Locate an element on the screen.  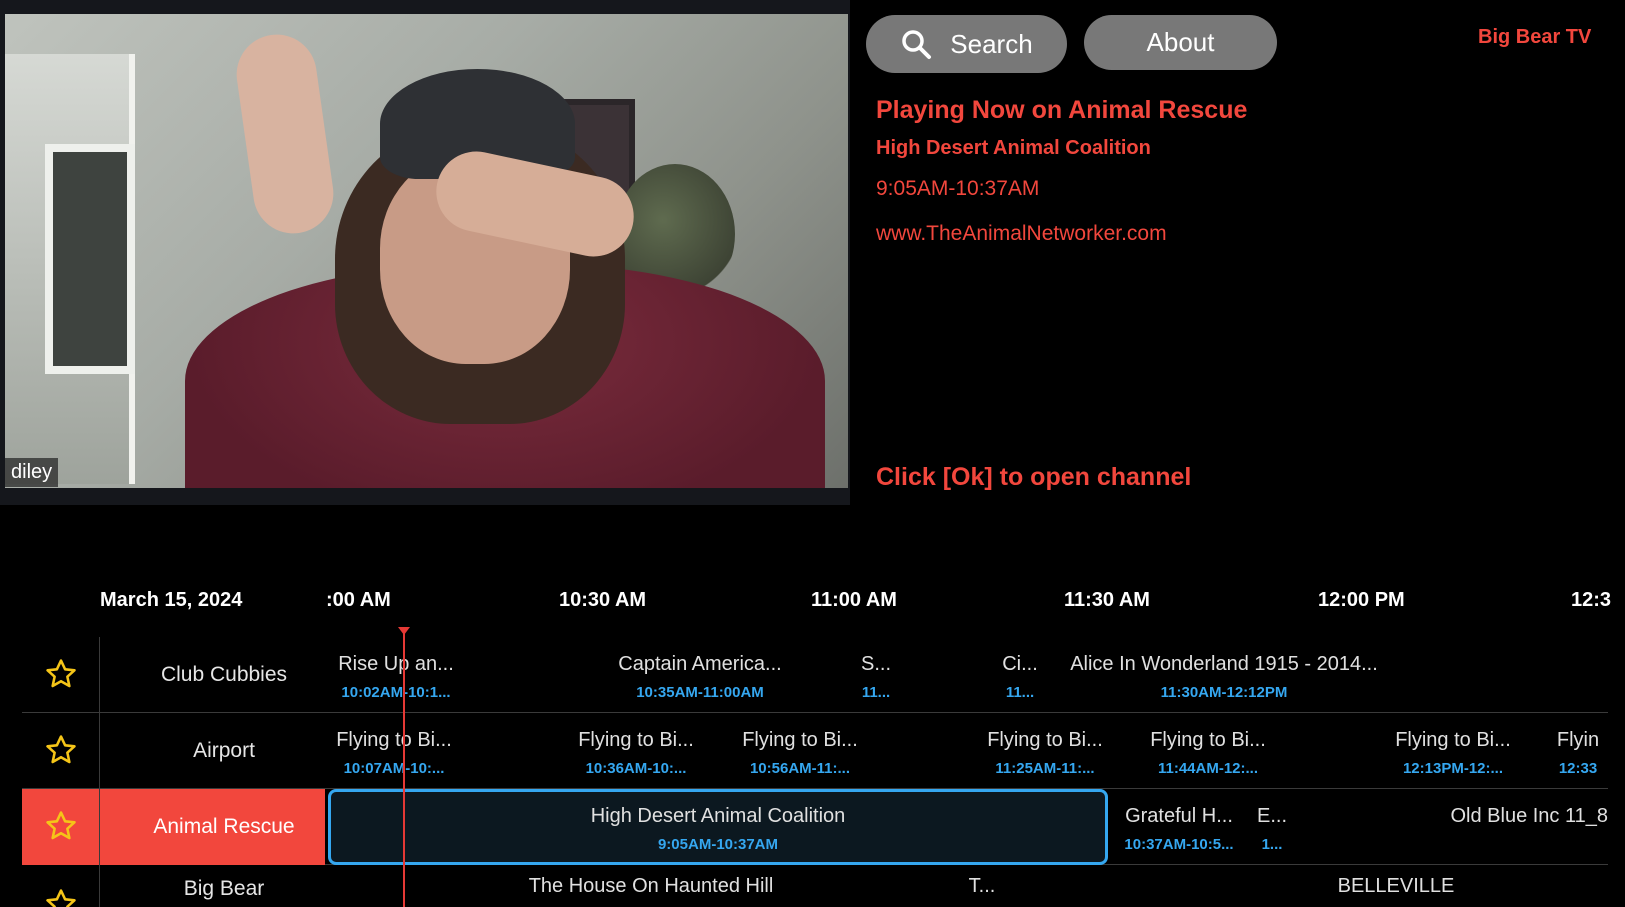
brand-name: Big Bear TV is located at coordinates (1535, 37).